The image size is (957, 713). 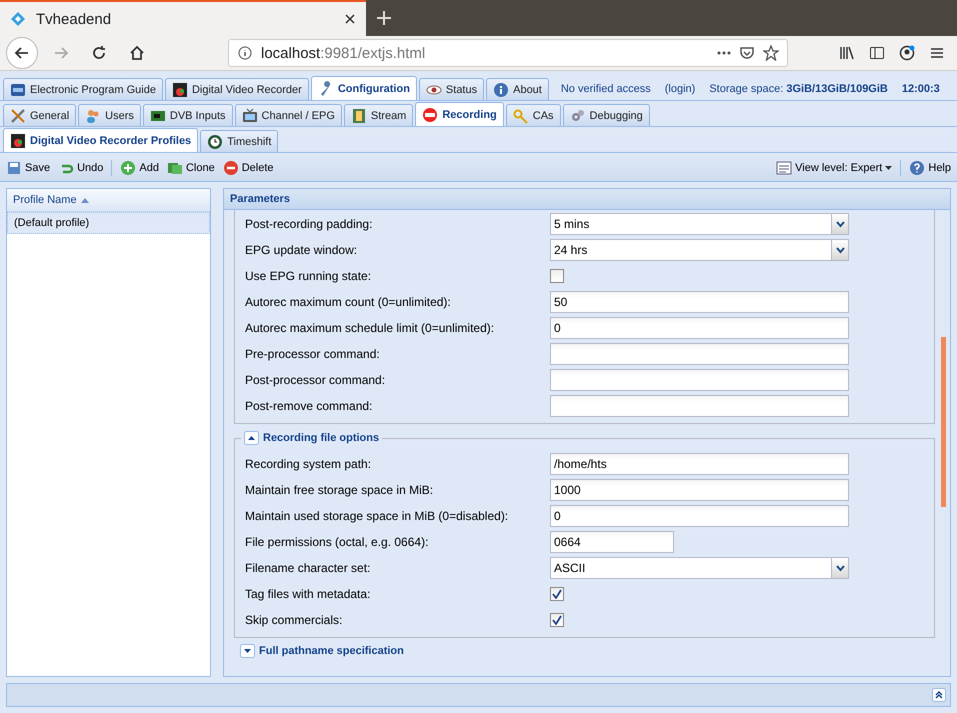 What do you see at coordinates (699, 302) in the screenshot?
I see `input-field: 50` at bounding box center [699, 302].